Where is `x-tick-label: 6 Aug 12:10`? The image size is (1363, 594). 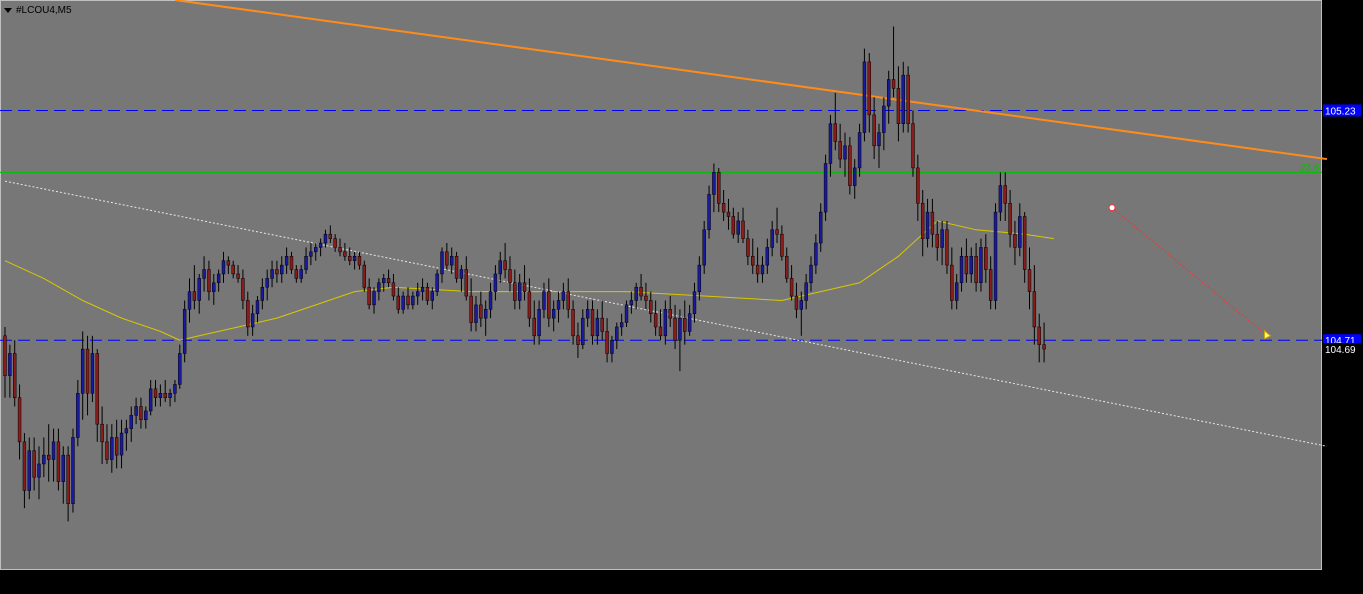 x-tick-label: 6 Aug 12:10 is located at coordinates (670, 579).